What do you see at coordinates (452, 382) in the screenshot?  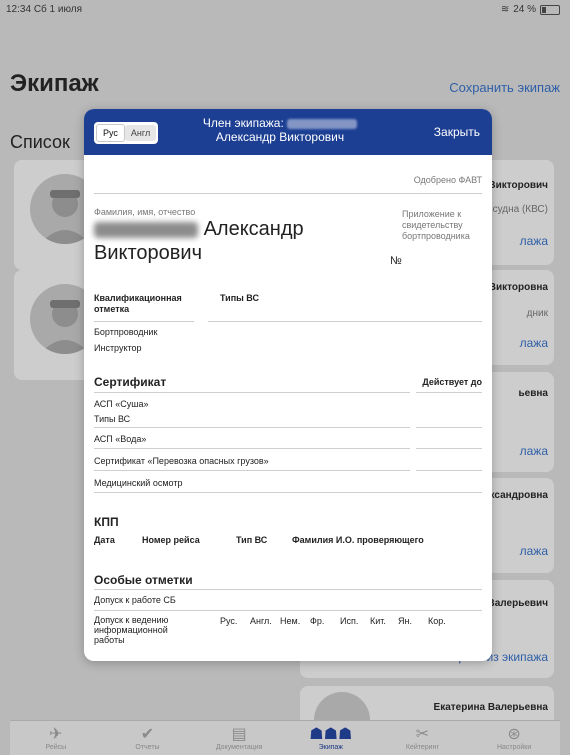 I see `valid-until-label: Действует до` at bounding box center [452, 382].